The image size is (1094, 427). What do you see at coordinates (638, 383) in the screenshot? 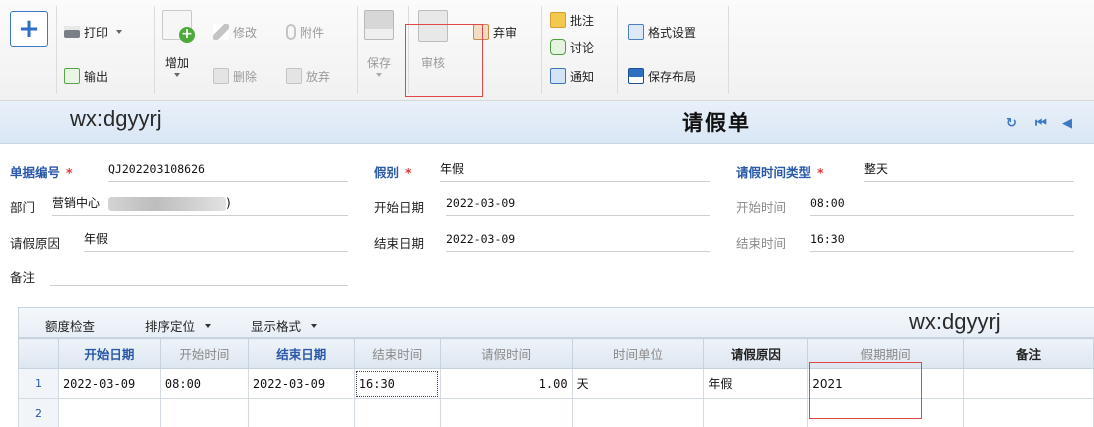
I see `cell-unit: 天` at bounding box center [638, 383].